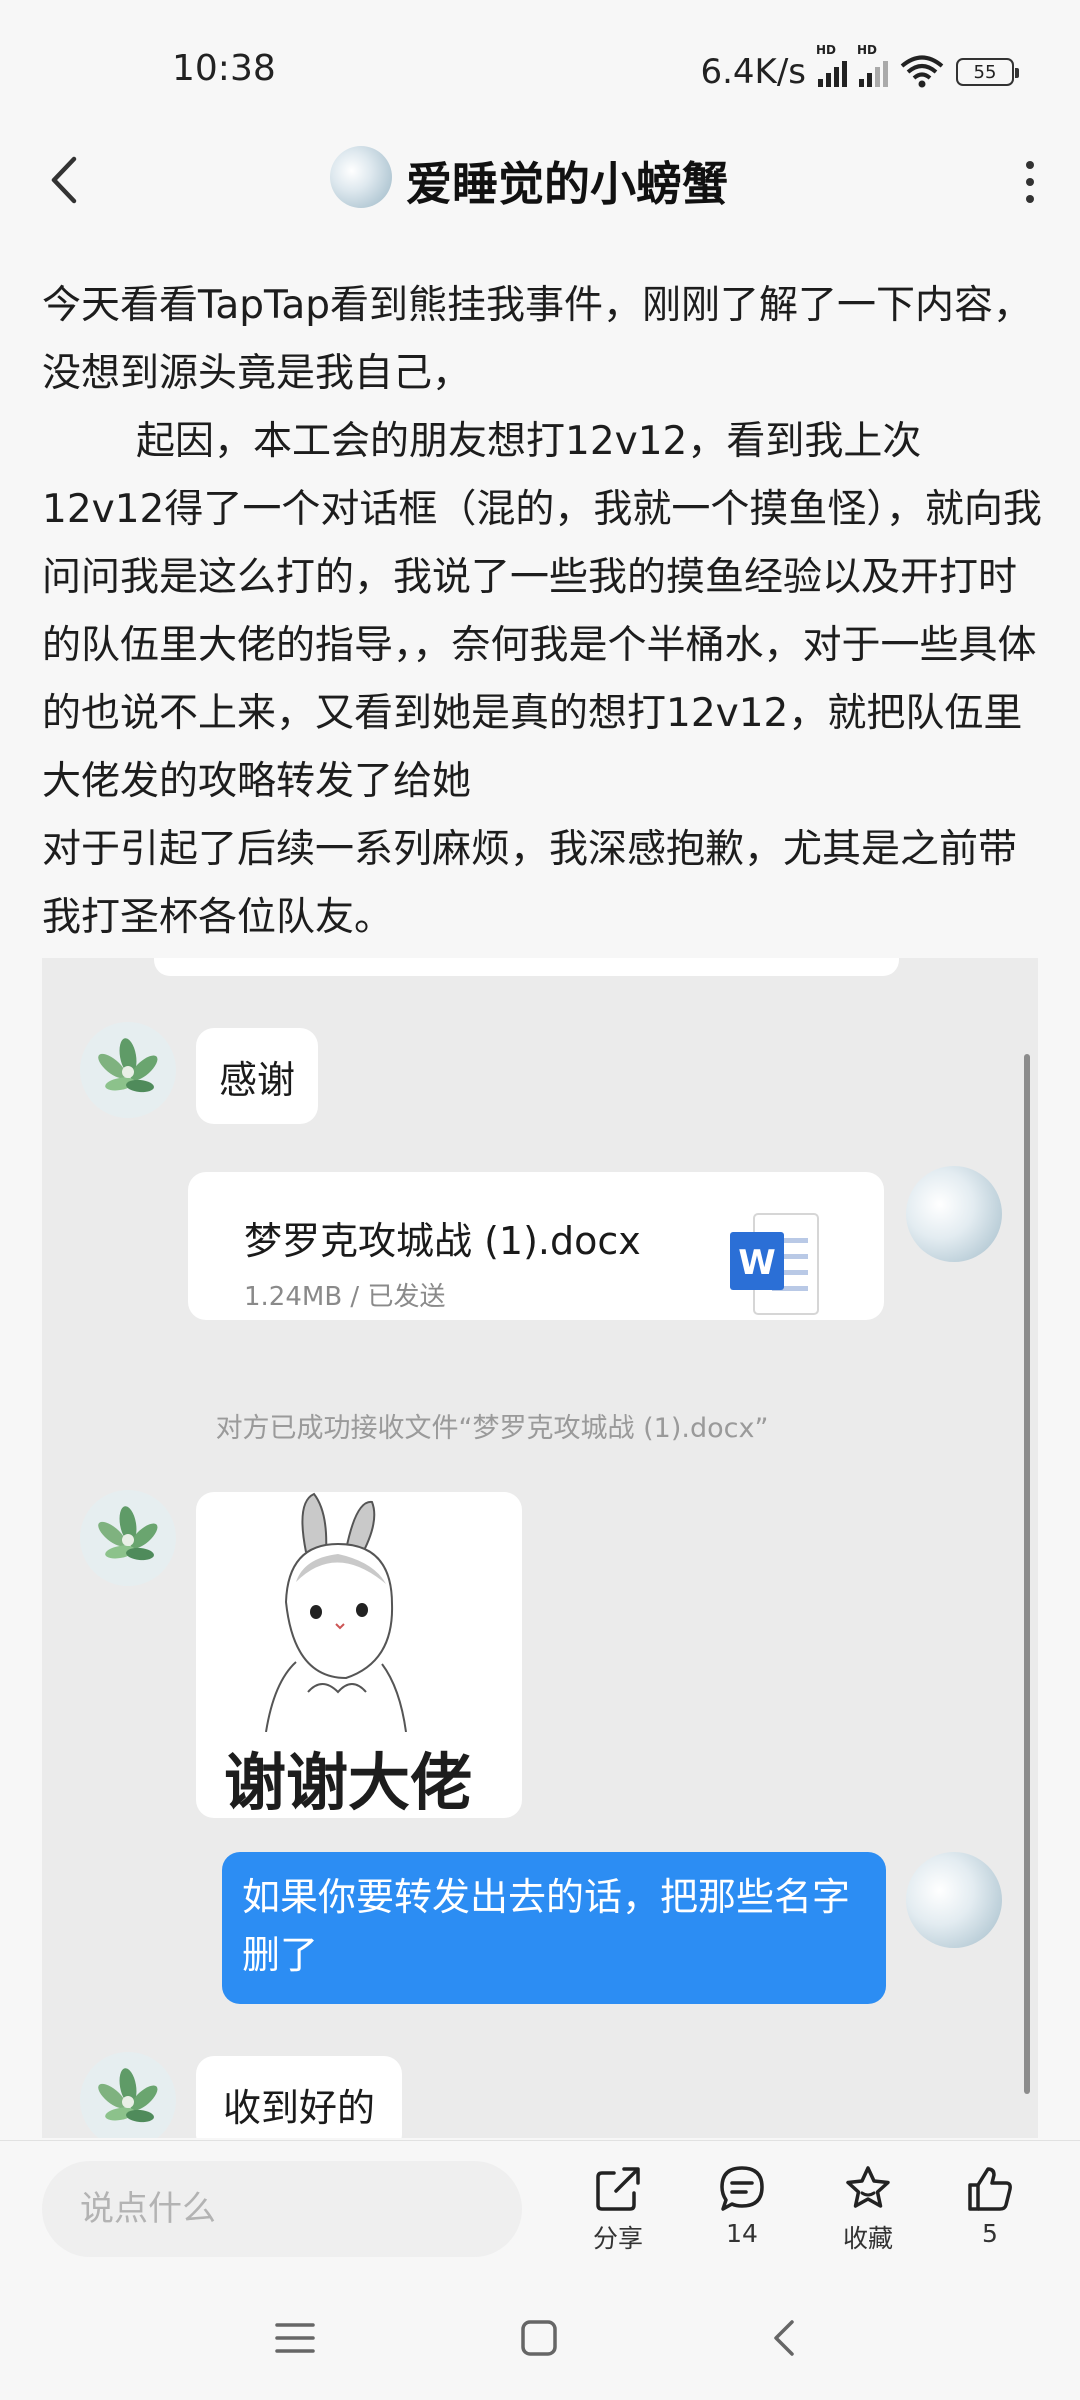 This screenshot has width=1080, height=2400. I want to click on comment-icon, so click(742, 2188).